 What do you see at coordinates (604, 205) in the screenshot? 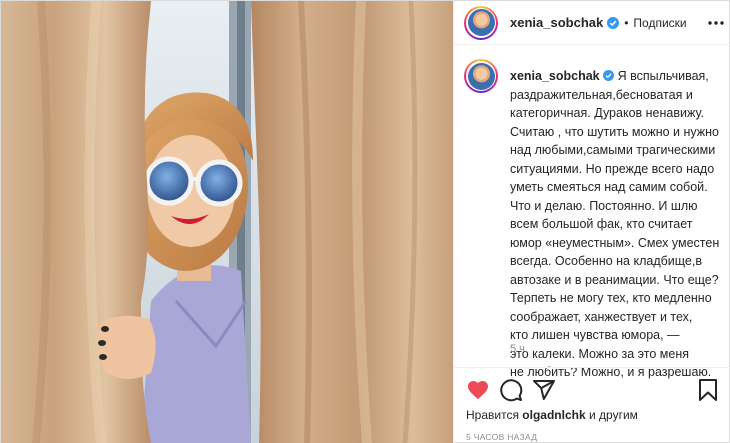
I see `caption-line: Что и делаю. Постоянно. И шлю` at bounding box center [604, 205].